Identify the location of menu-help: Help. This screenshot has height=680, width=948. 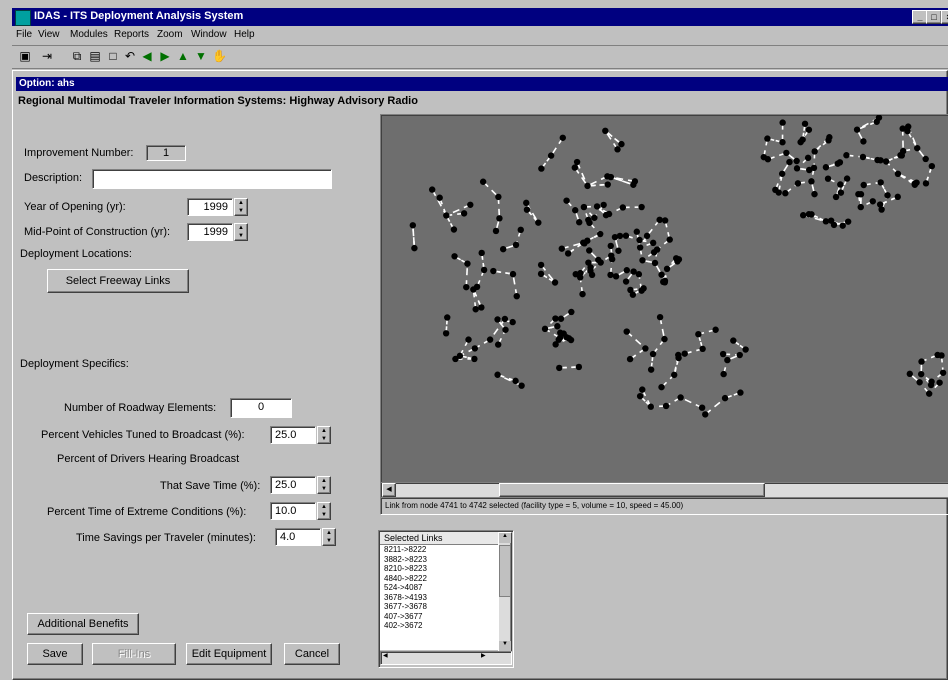
(244, 34).